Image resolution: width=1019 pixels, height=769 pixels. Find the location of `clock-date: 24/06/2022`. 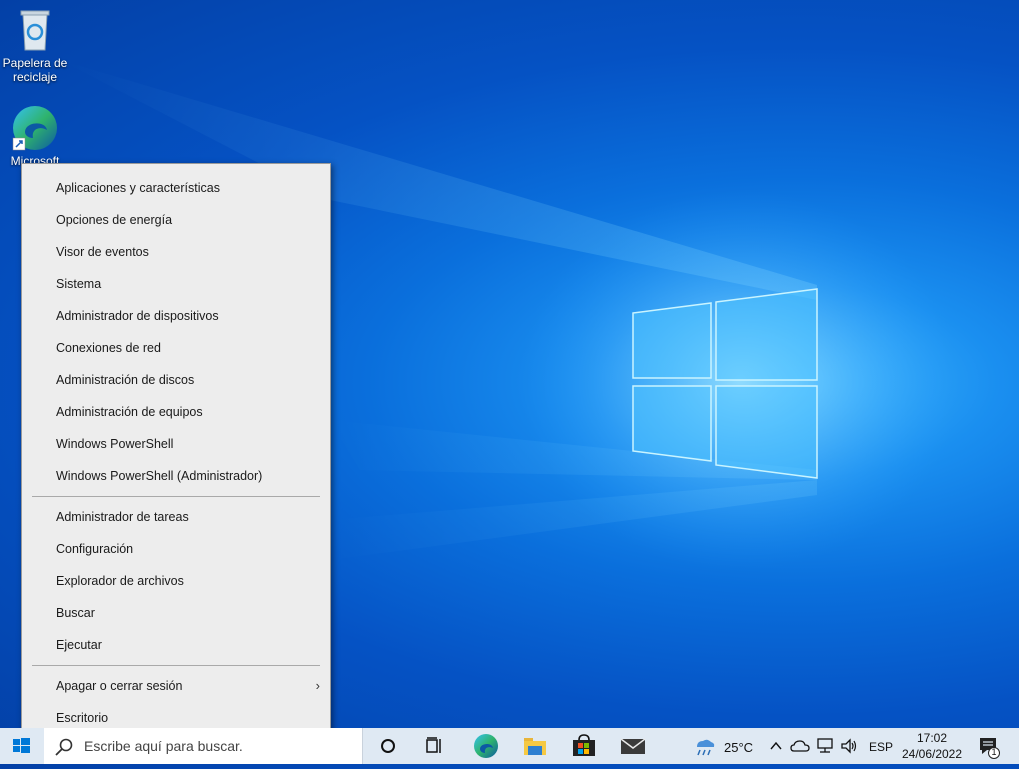

clock-date: 24/06/2022 is located at coordinates (932, 754).